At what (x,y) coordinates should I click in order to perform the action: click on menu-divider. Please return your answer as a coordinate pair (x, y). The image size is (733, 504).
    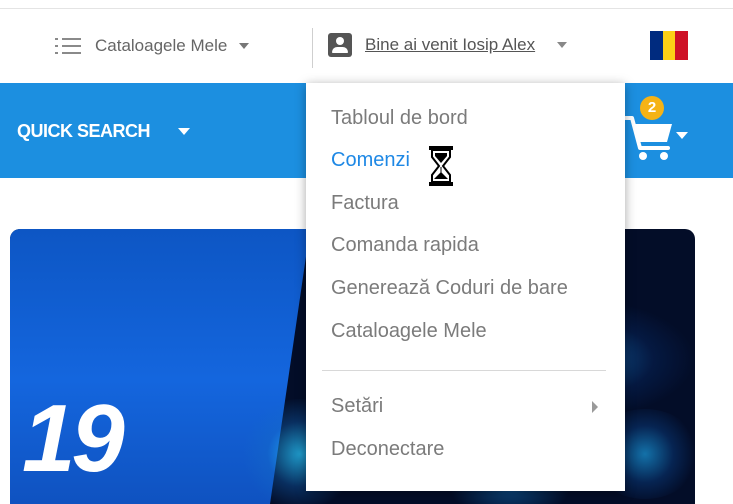
    Looking at the image, I should click on (464, 370).